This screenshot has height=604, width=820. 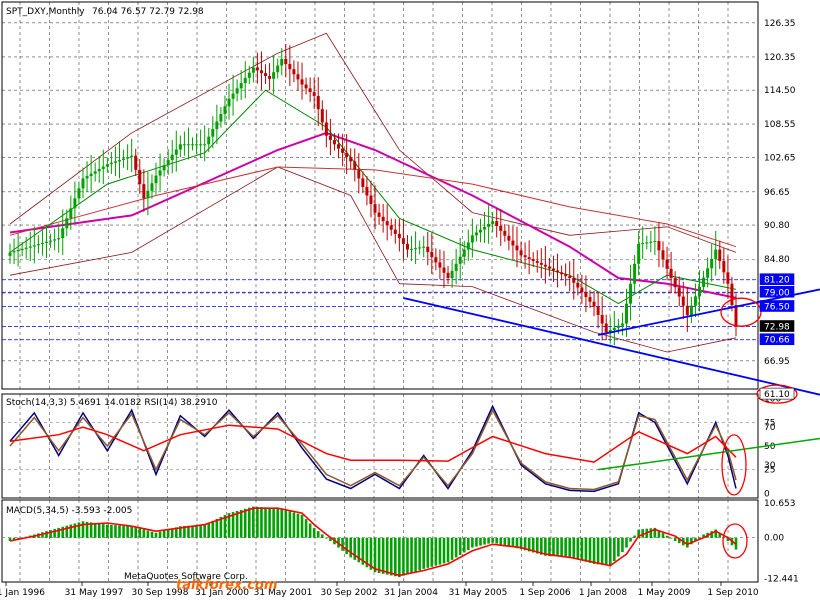 What do you see at coordinates (780, 91) in the screenshot?
I see `price-tick-label: 114.50` at bounding box center [780, 91].